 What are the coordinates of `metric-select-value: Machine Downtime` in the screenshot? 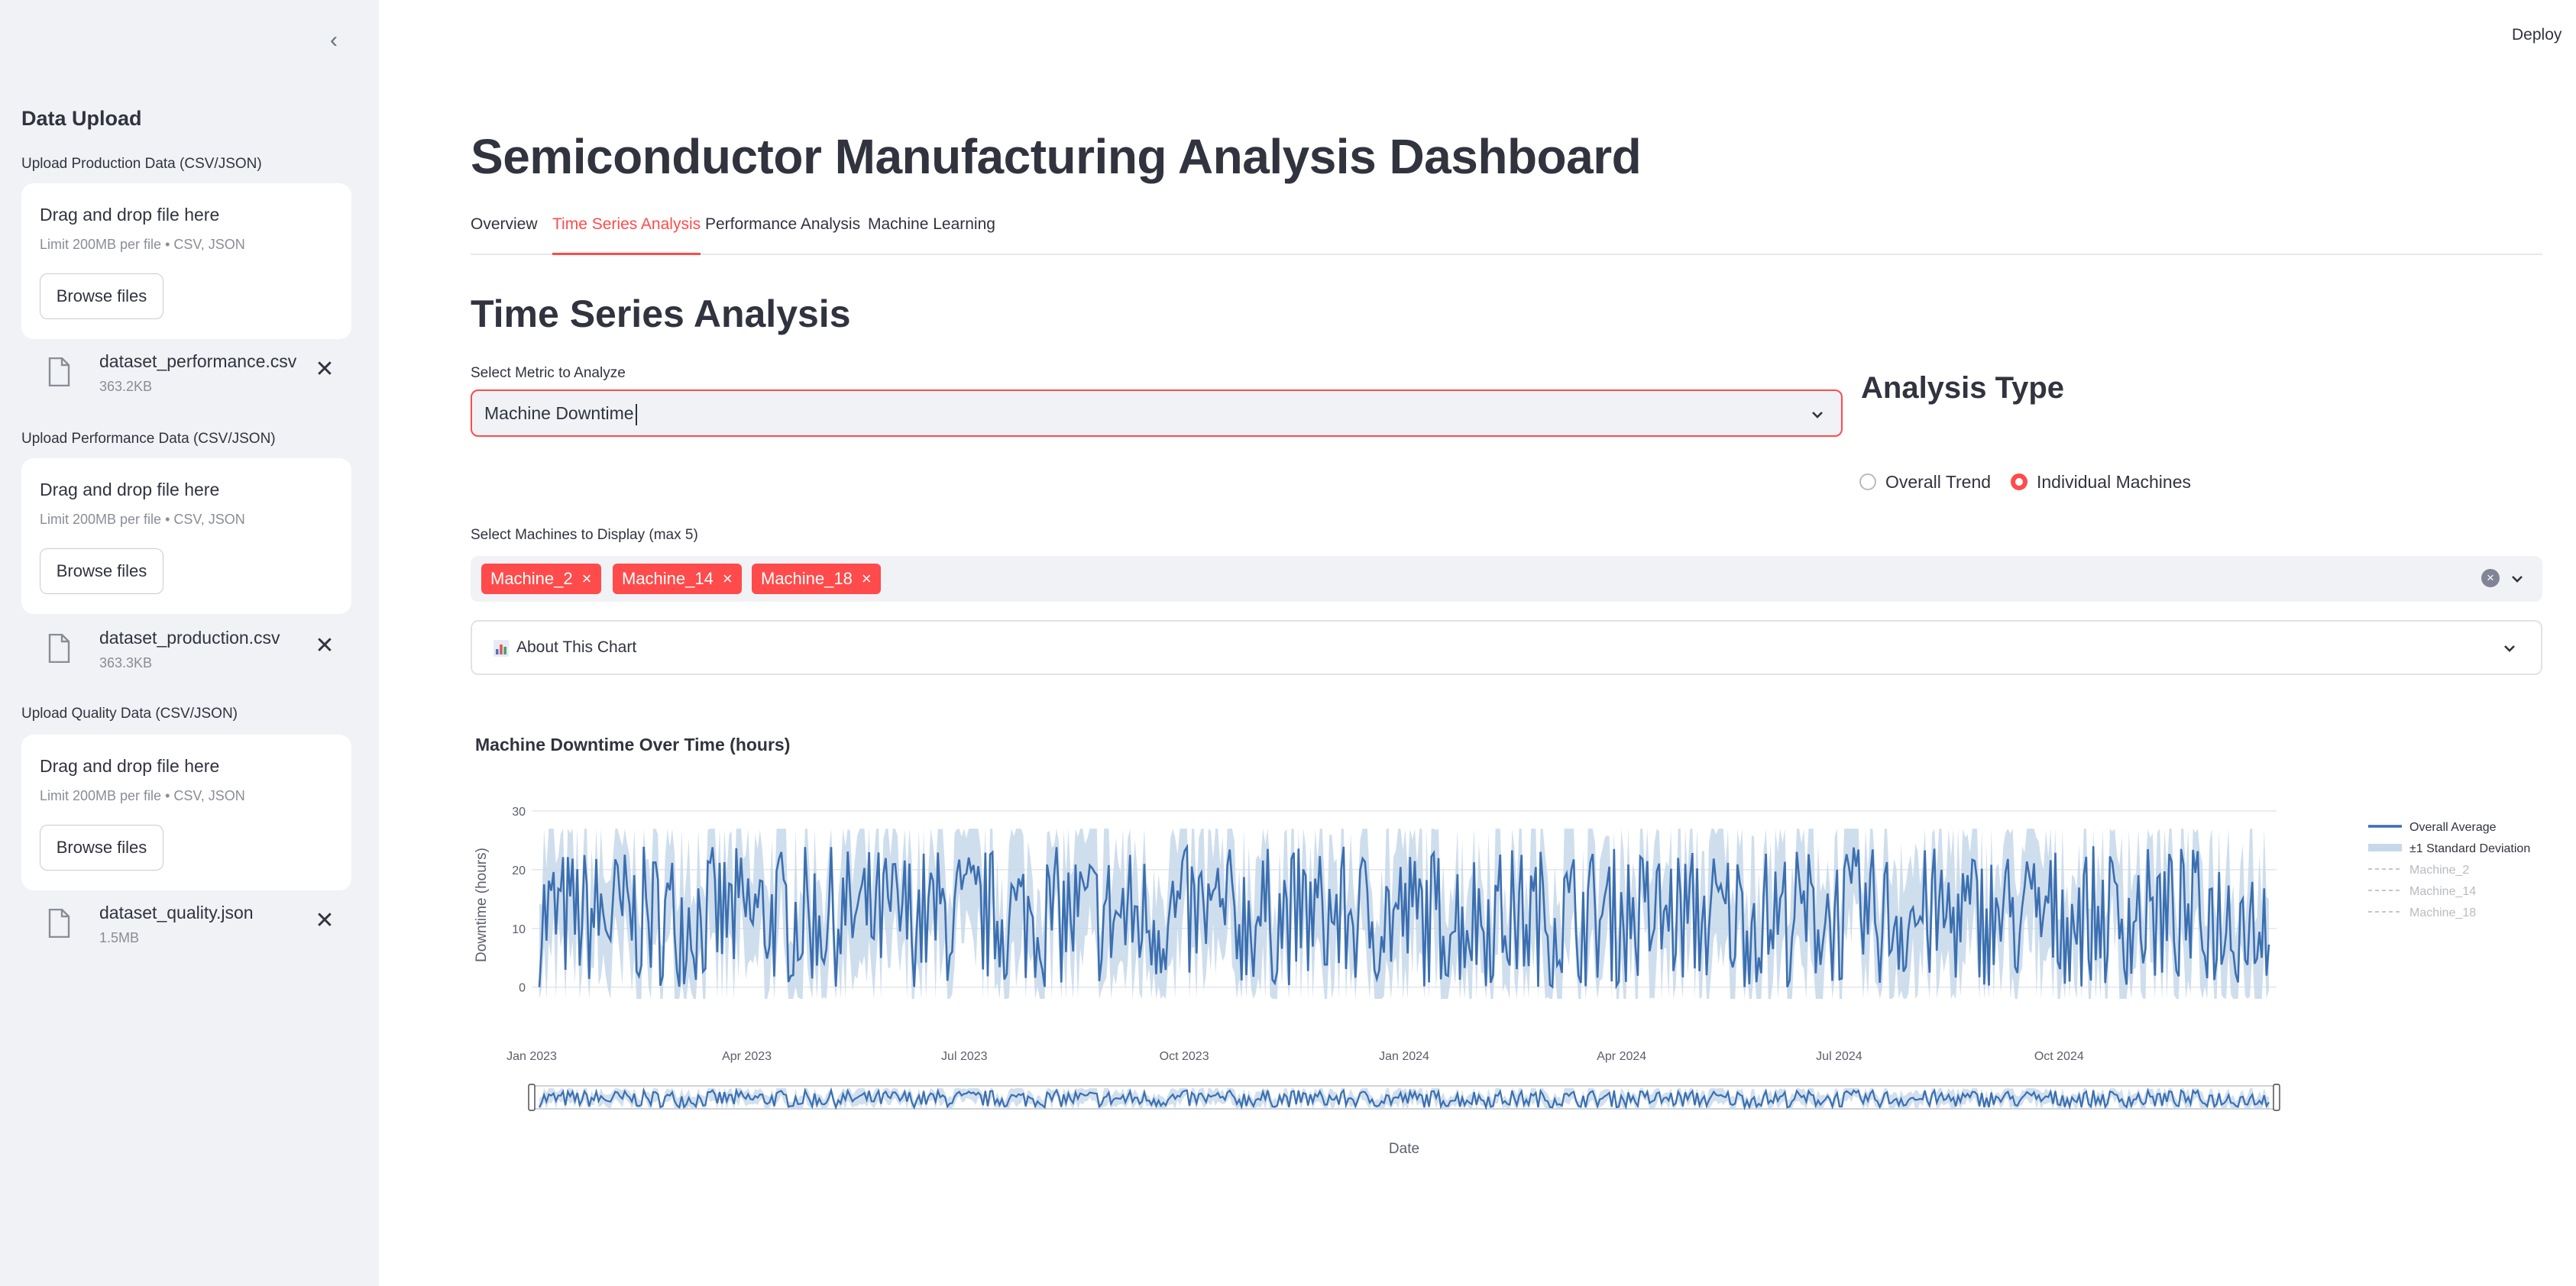 It's located at (560, 414).